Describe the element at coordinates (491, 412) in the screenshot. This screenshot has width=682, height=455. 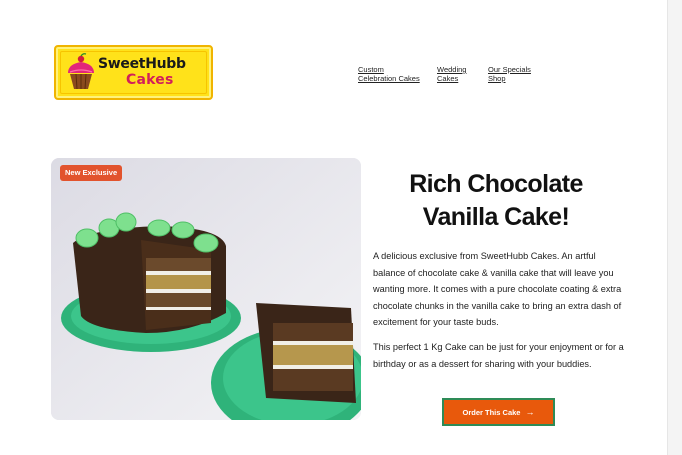
I see `order-cake-label: Order This Cake` at that location.